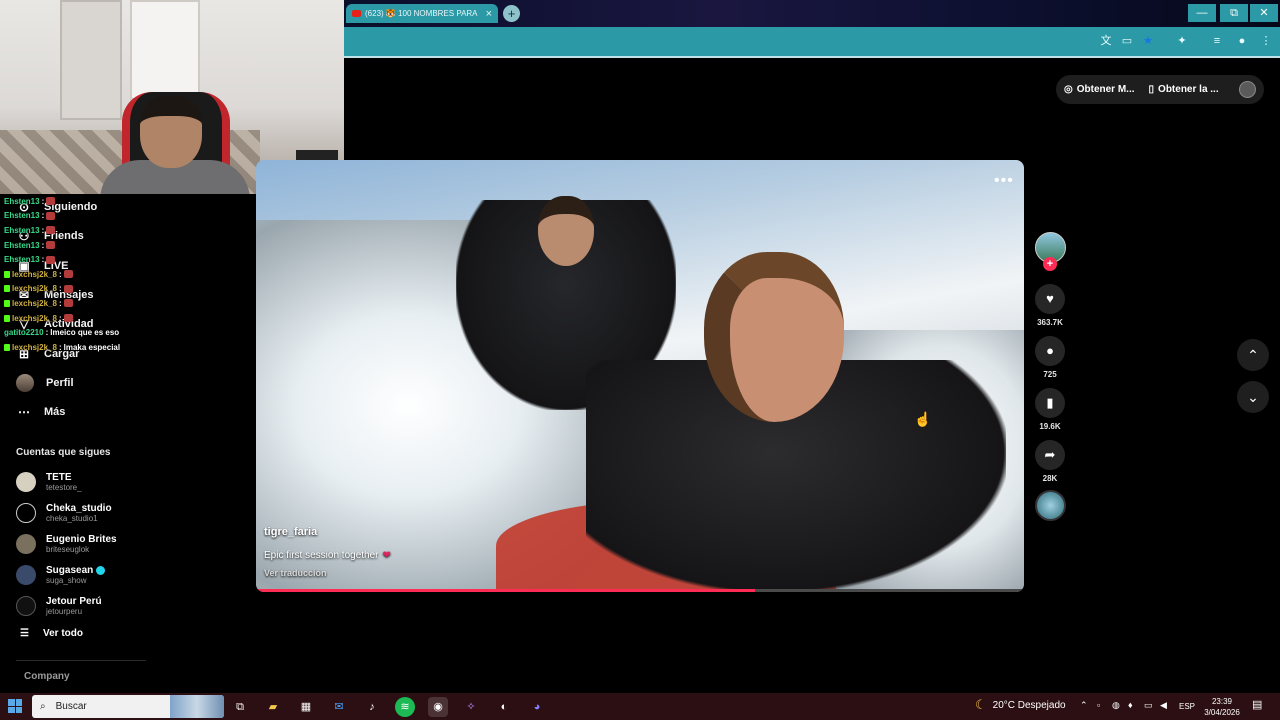 The height and width of the screenshot is (720, 1280). Describe the element at coordinates (295, 573) in the screenshot. I see `see-translation-link: Ver traducción` at that location.